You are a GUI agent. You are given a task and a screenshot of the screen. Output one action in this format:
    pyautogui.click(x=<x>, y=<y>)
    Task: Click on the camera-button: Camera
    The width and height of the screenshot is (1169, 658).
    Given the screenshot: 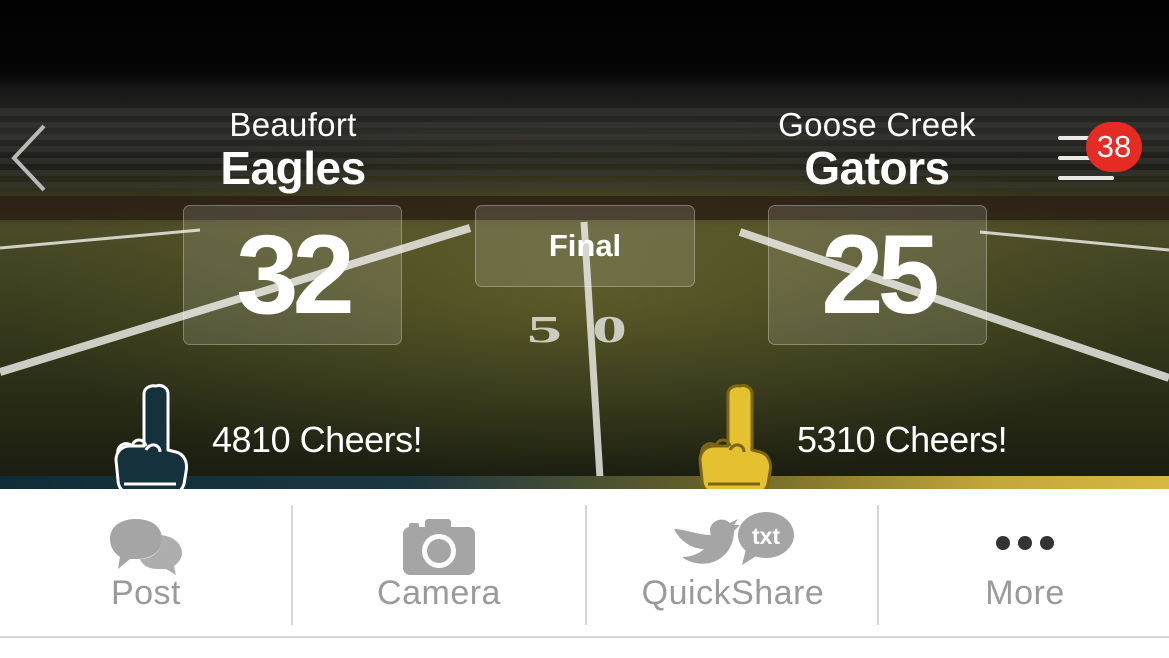 What is the action you would take?
    pyautogui.click(x=439, y=561)
    